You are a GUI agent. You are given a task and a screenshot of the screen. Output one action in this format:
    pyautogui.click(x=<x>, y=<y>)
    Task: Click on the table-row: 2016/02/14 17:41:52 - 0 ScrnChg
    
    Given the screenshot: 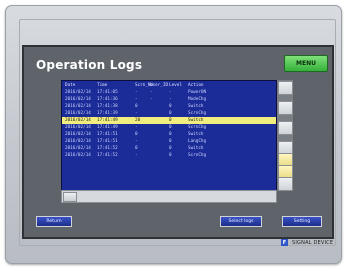 What is the action you would take?
    pyautogui.click(x=169, y=155)
    